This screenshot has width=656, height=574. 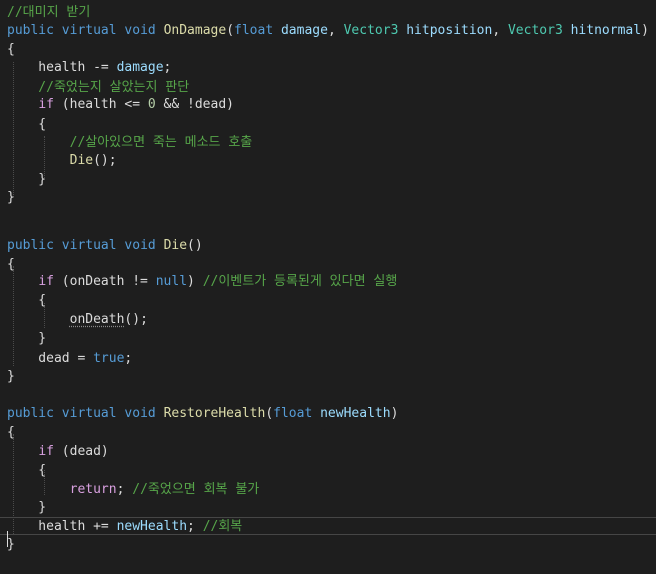 What do you see at coordinates (328, 490) in the screenshot?
I see `code-line: return; //죽었으면 회복 불가` at bounding box center [328, 490].